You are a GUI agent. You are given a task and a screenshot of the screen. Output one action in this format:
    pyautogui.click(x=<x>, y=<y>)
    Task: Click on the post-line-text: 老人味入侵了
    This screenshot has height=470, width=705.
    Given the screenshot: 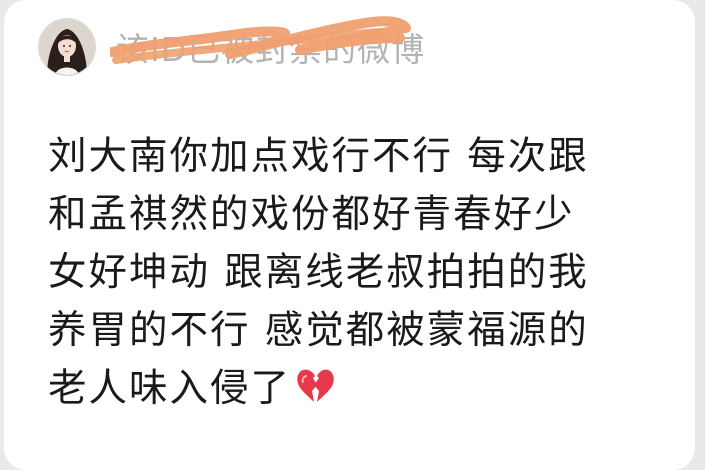 What is the action you would take?
    pyautogui.click(x=170, y=388)
    